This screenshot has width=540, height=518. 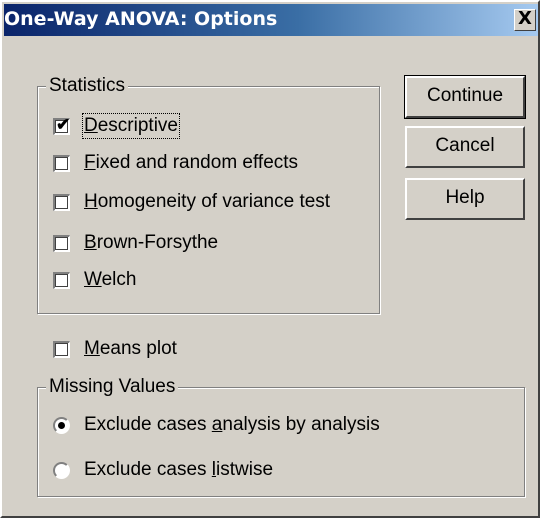 I want to click on homogeneity-label: Homogeneity of variance test, so click(x=207, y=201).